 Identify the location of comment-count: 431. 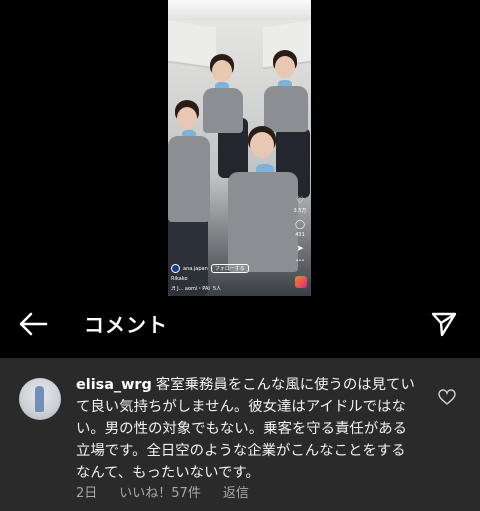
(300, 235).